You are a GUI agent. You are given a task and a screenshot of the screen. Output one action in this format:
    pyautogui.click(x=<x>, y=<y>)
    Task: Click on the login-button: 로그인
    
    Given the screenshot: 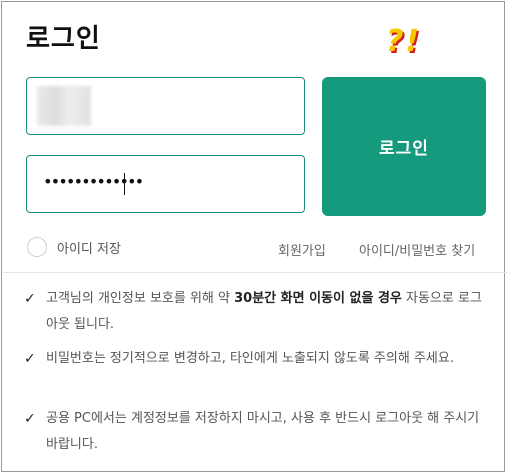 What is the action you would take?
    pyautogui.click(x=404, y=146)
    